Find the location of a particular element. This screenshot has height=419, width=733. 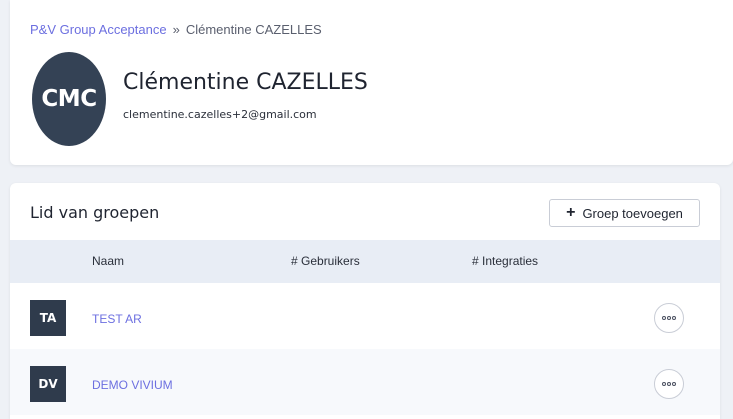

table-header: Naam # Gebruikers # Integraties is located at coordinates (365, 261).